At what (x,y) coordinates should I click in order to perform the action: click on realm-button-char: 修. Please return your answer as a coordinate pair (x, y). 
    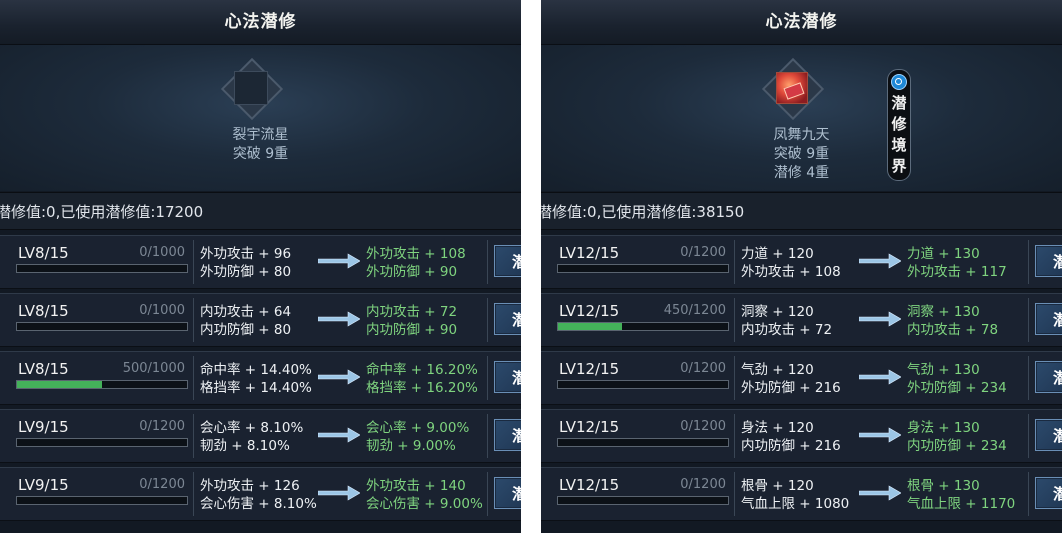
    Looking at the image, I should click on (899, 124).